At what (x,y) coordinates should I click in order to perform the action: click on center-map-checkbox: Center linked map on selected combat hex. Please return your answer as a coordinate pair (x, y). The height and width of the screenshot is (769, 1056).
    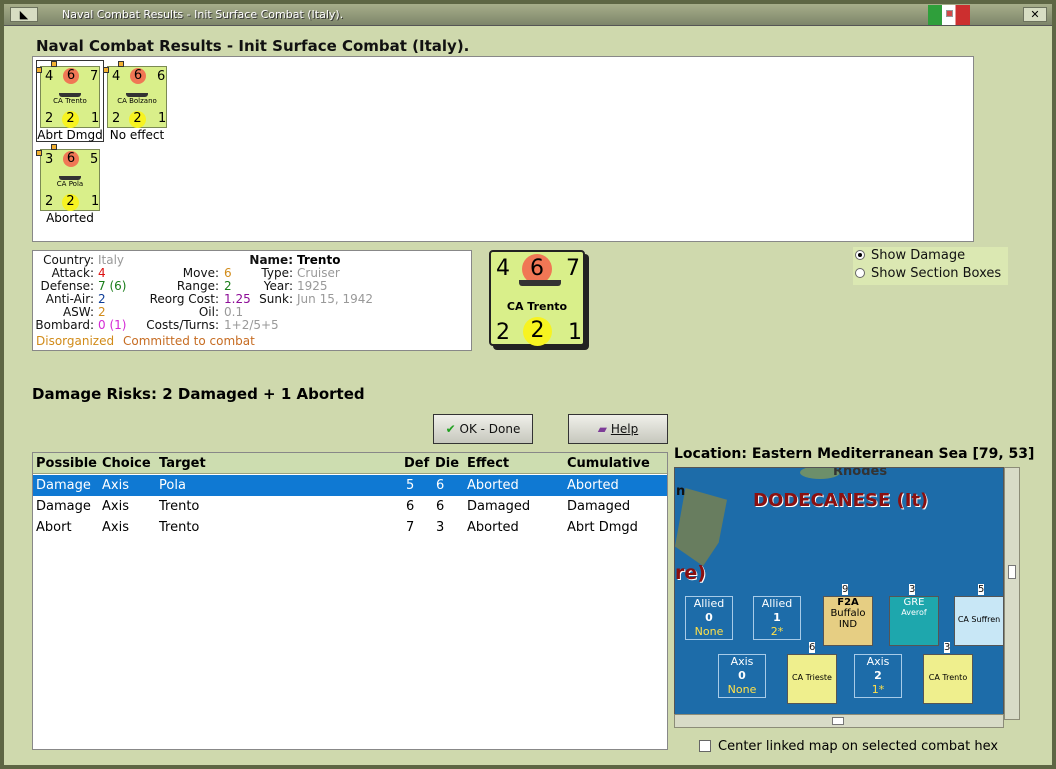
    Looking at the image, I should click on (848, 746).